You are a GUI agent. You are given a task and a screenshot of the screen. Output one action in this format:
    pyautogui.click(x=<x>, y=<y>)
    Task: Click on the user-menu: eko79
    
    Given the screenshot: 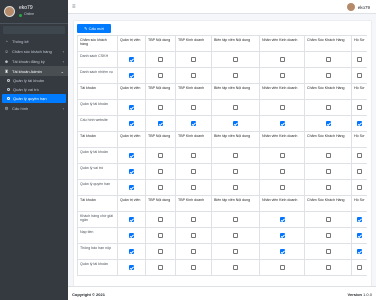 What is the action you would take?
    pyautogui.click(x=358, y=7)
    